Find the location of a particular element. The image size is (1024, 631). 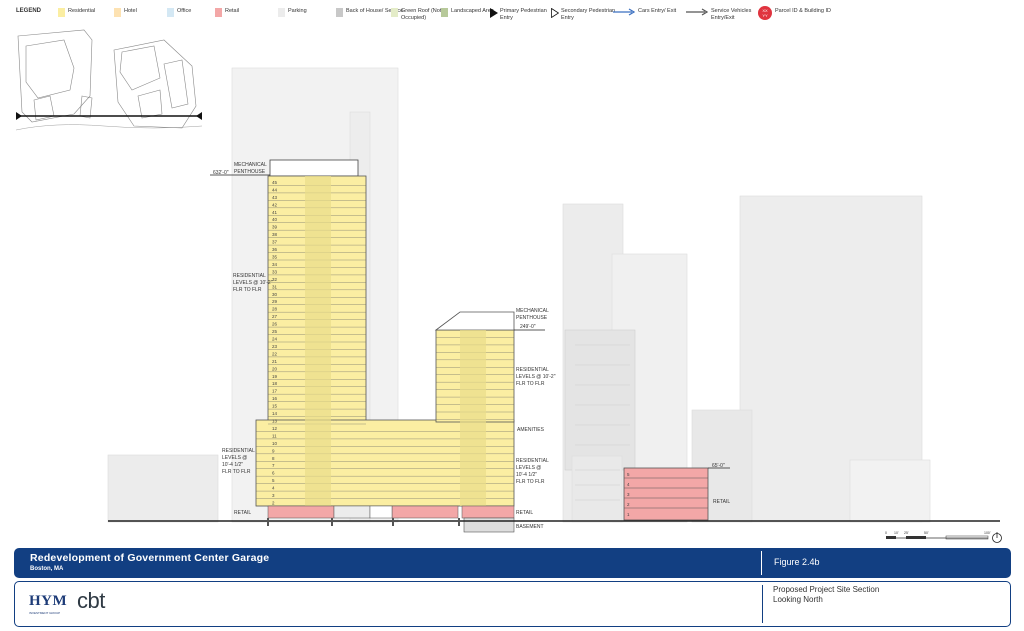

midrise-core is located at coordinates (473, 418).